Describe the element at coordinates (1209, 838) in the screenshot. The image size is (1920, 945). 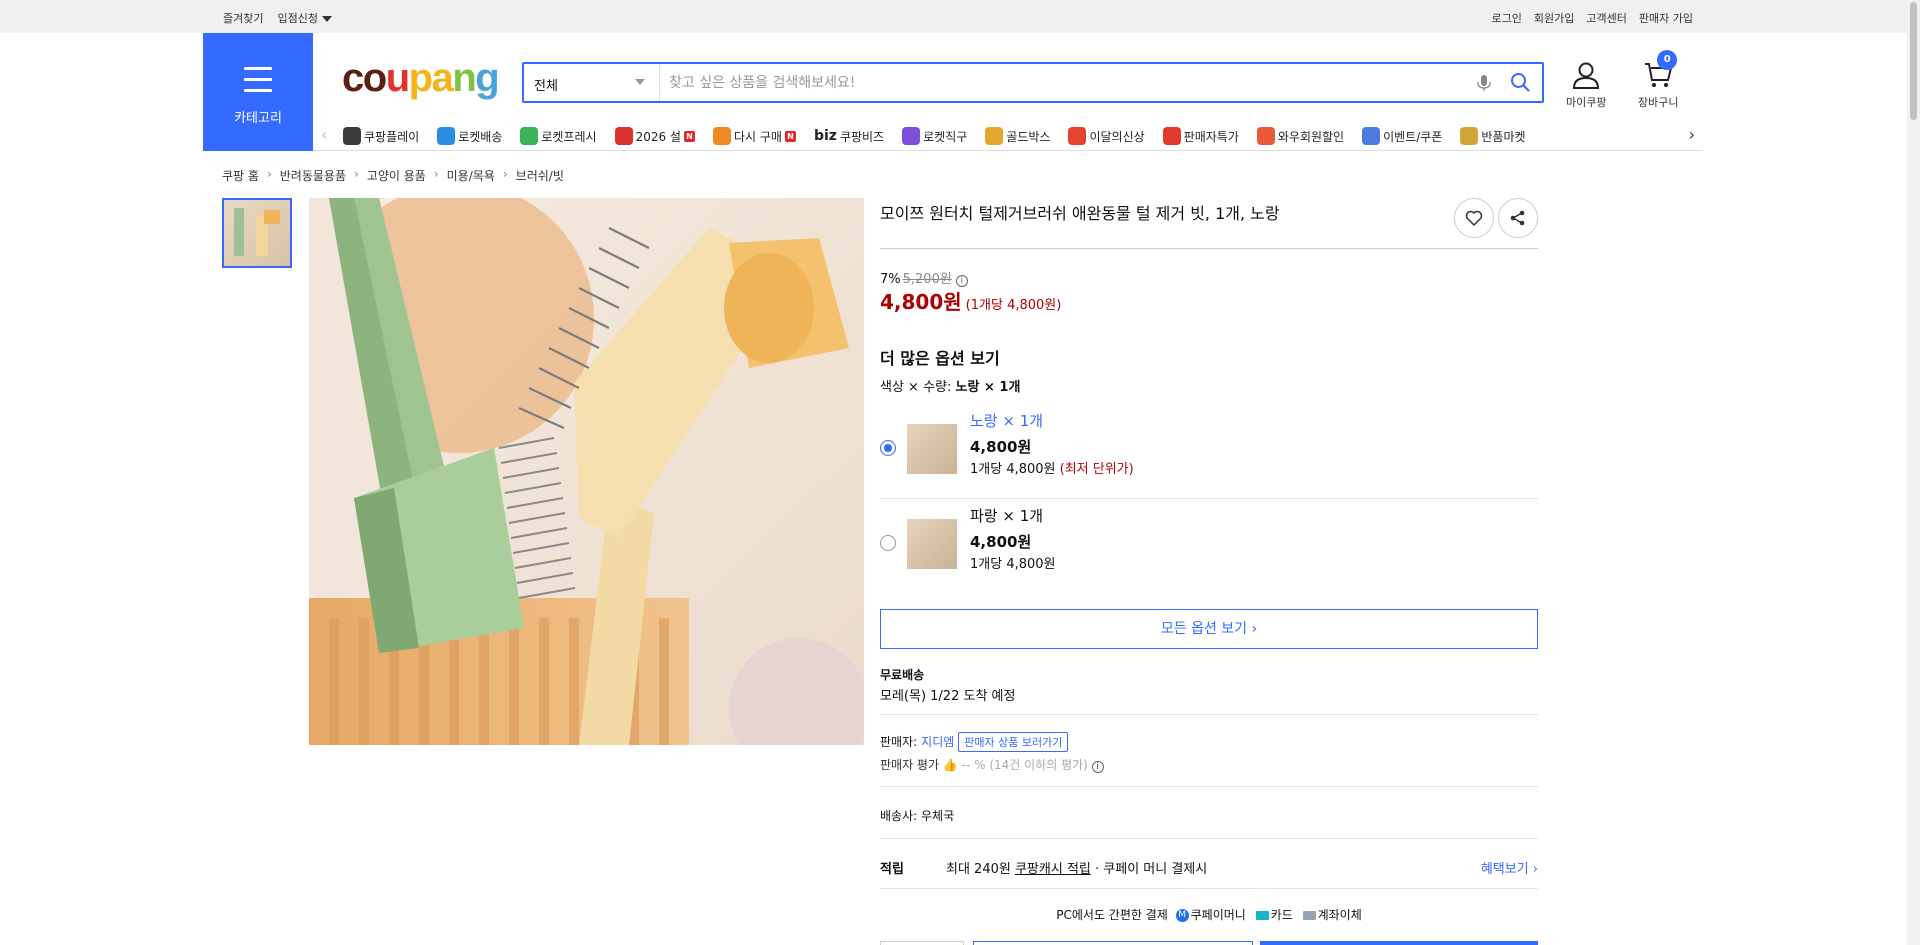
I see `divider` at that location.